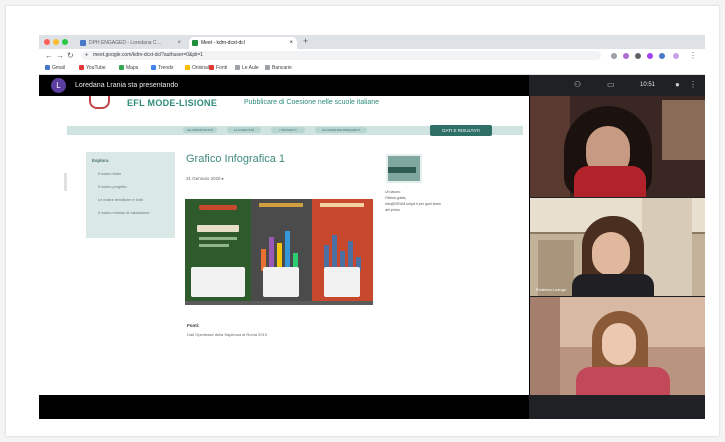 Image resolution: width=725 pixels, height=442 pixels. Describe the element at coordinates (172, 103) in the screenshot. I see `site-logo-text: EFL MODE-LISIONE` at that location.